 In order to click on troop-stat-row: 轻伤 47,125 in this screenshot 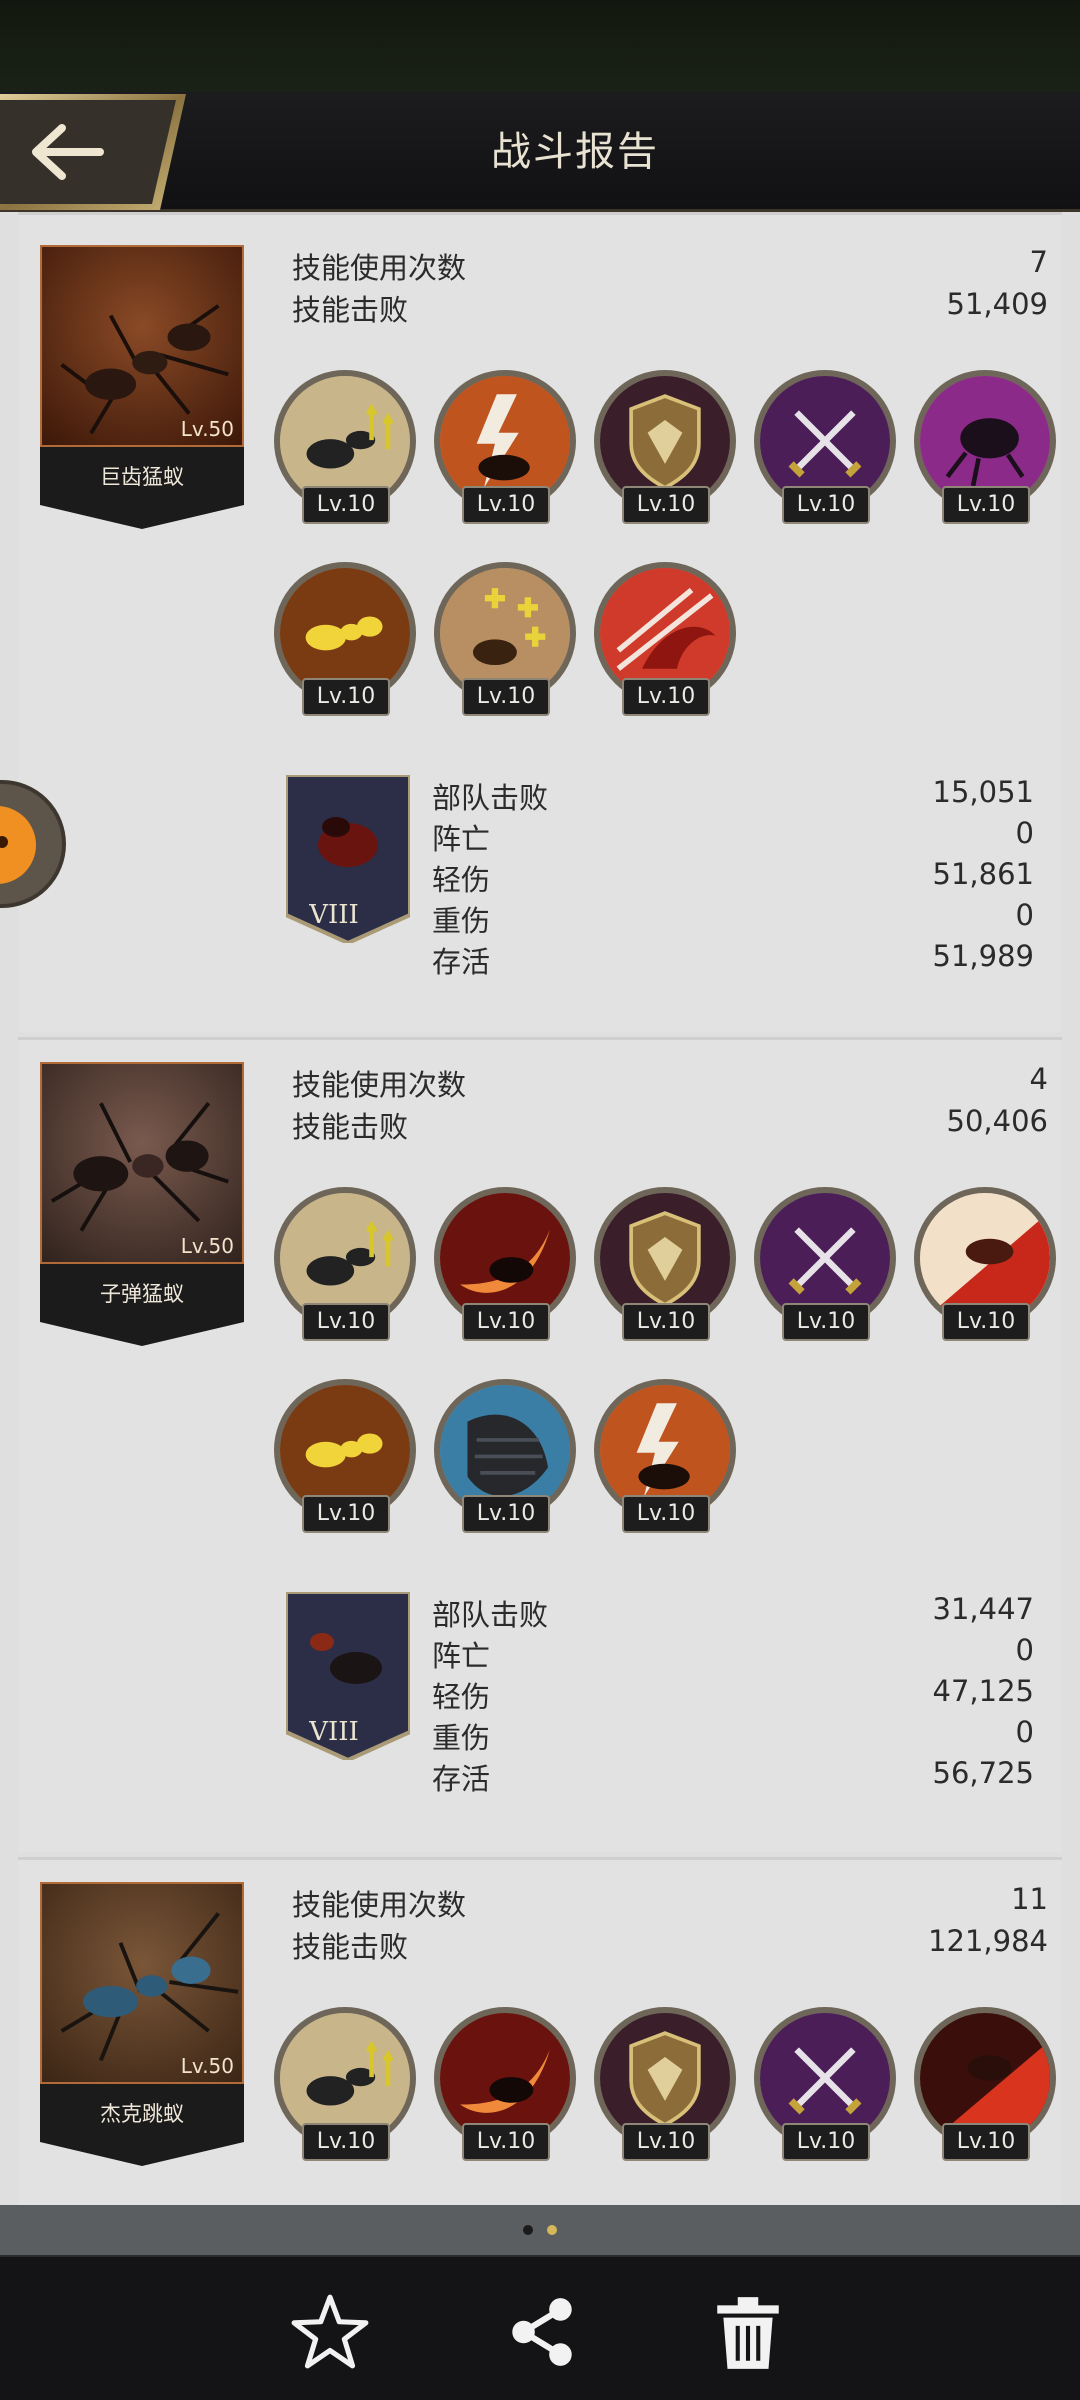, I will do `click(733, 1694)`.